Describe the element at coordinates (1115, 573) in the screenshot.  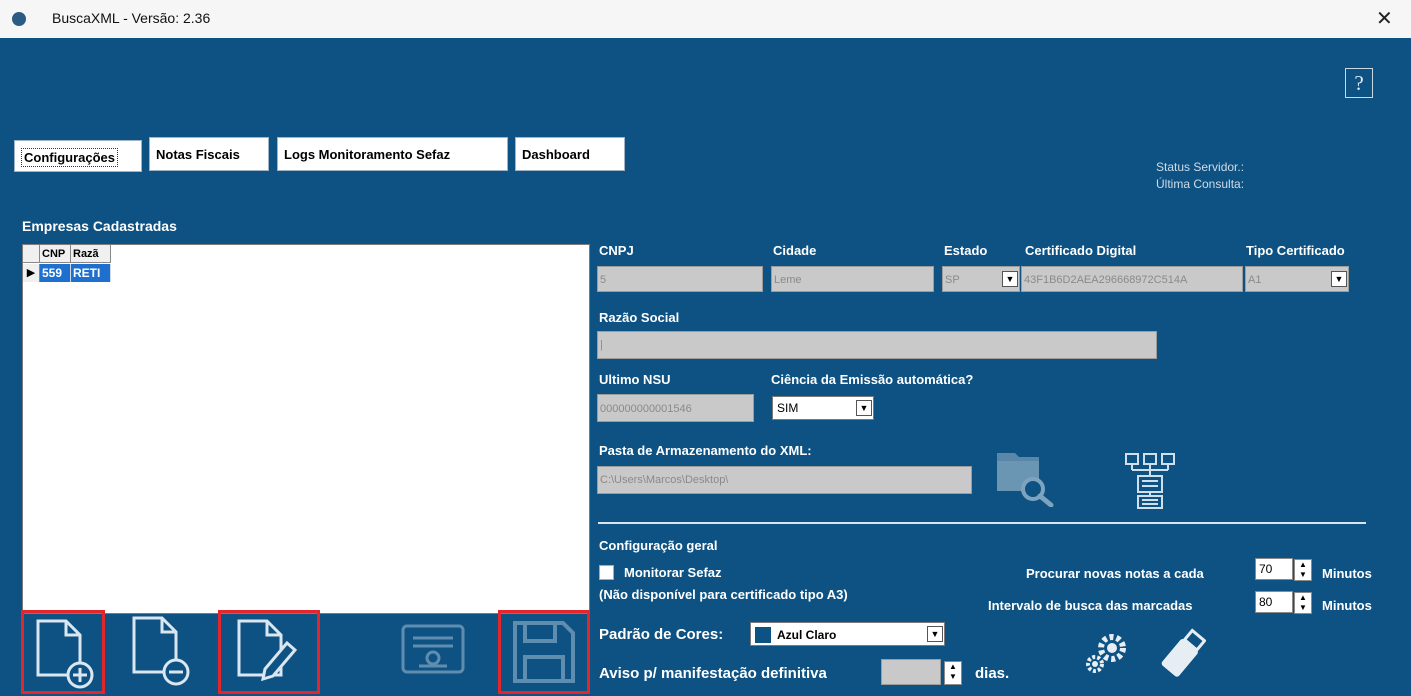
I see `procurar-label: Procurar novas notas a cada` at that location.